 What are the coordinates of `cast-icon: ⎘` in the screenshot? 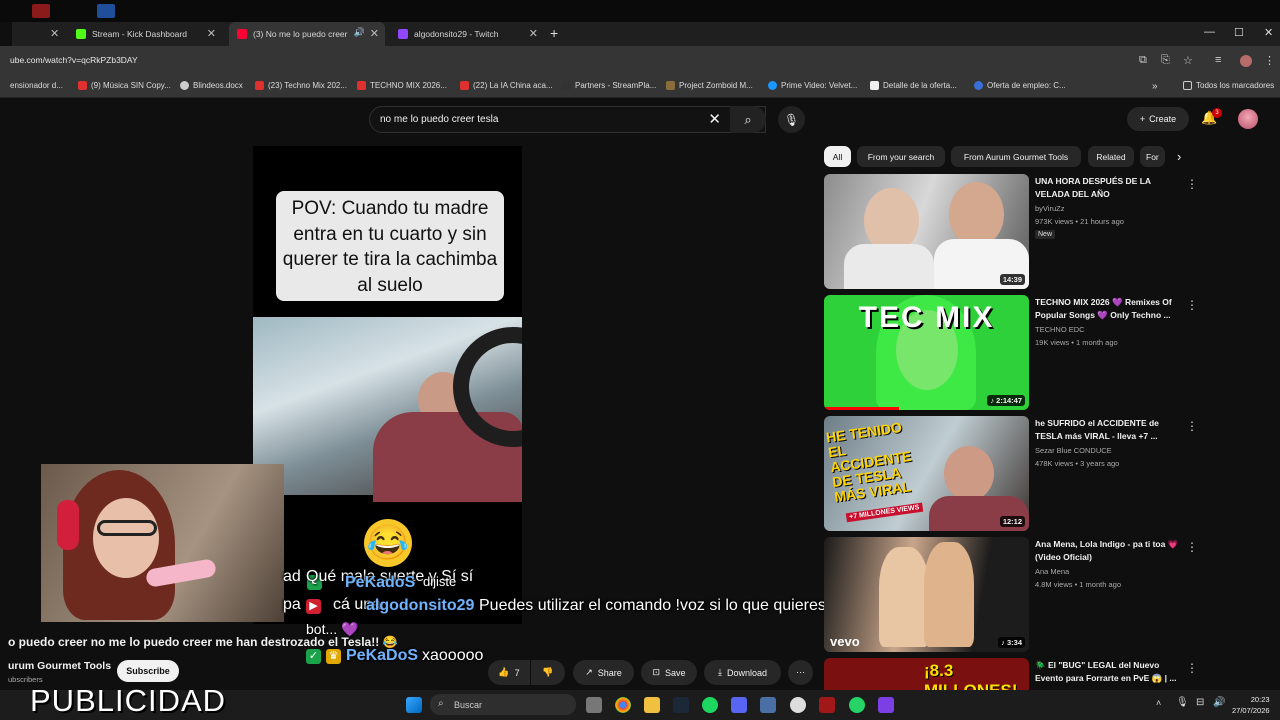 It's located at (1165, 60).